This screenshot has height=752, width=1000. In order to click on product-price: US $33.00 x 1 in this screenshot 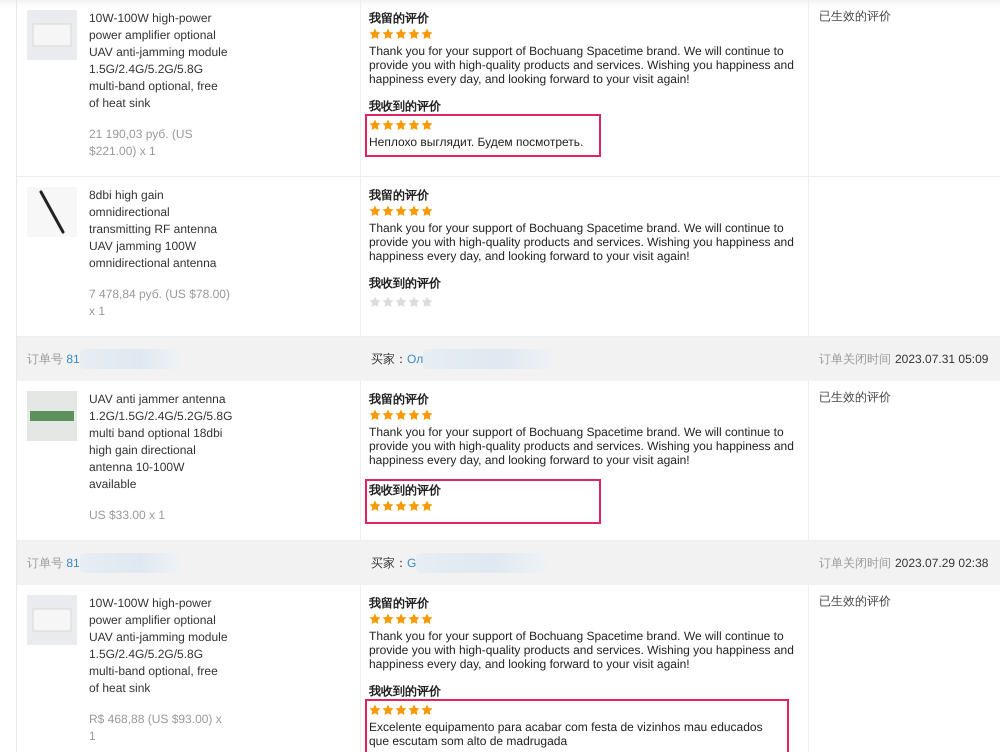, I will do `click(127, 515)`.